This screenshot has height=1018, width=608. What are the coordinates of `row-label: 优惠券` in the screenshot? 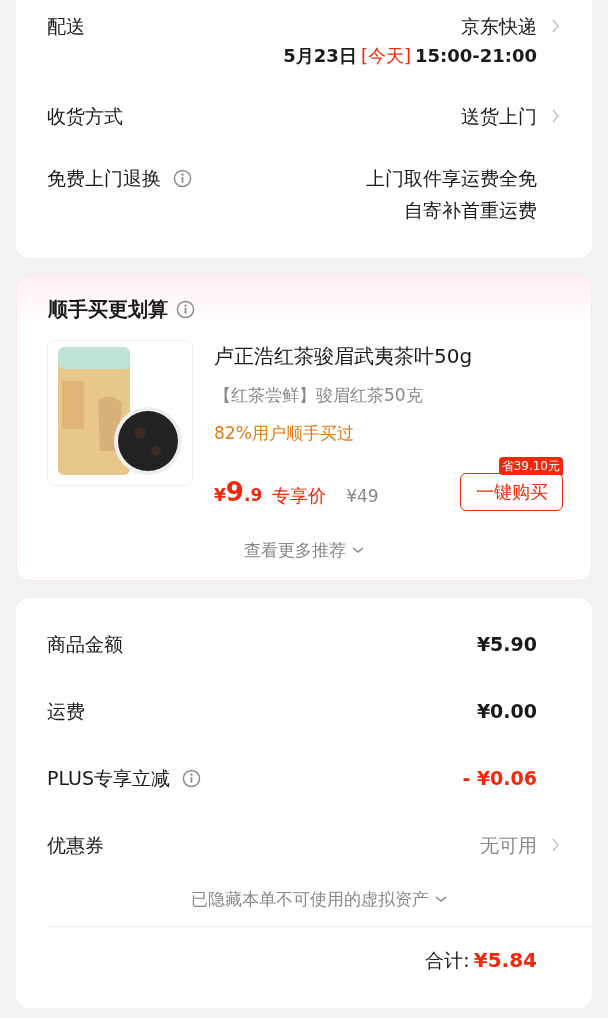 It's located at (75, 845).